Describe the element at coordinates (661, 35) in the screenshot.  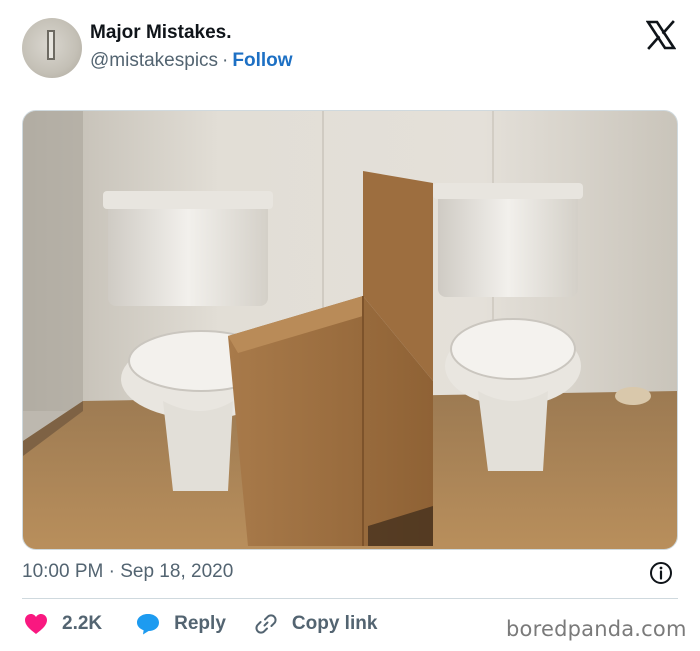
I see `x-logo-icon` at that location.